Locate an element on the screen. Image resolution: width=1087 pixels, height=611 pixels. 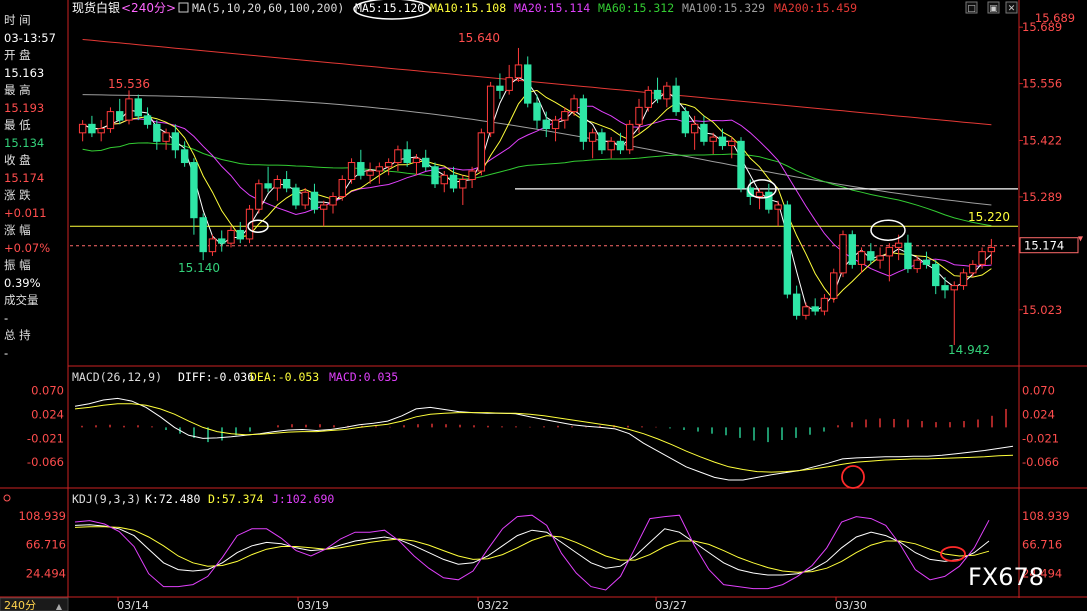
current-price-arrow-icon: ▾ is located at coordinates (1080, 239).